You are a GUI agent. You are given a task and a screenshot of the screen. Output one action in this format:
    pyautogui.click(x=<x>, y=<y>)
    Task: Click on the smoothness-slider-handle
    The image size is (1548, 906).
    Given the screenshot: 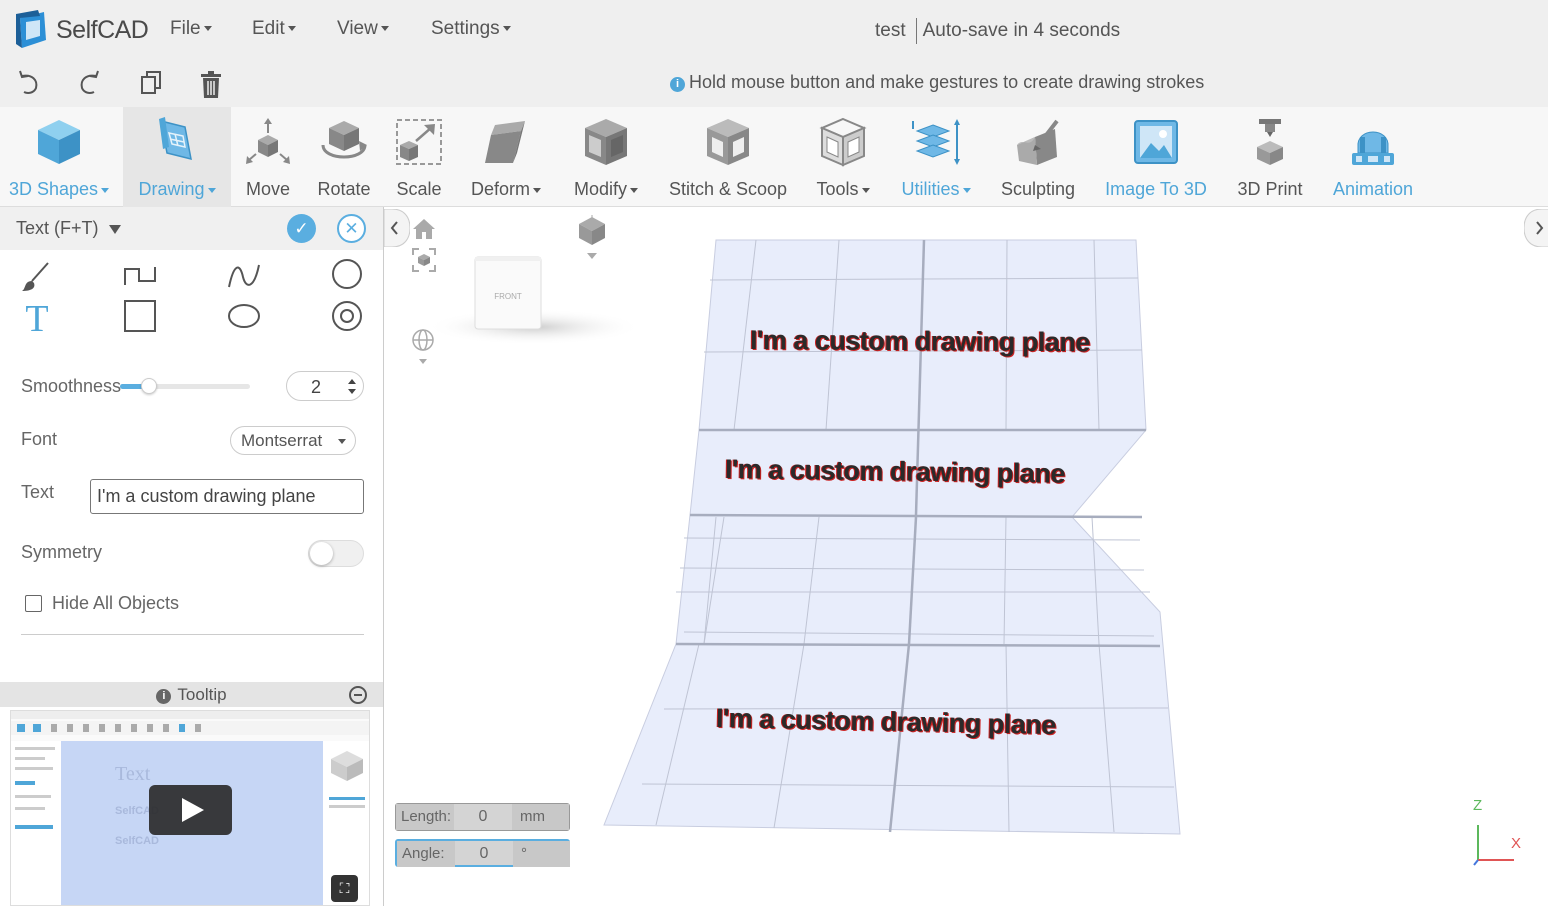 What is the action you would take?
    pyautogui.click(x=148, y=386)
    